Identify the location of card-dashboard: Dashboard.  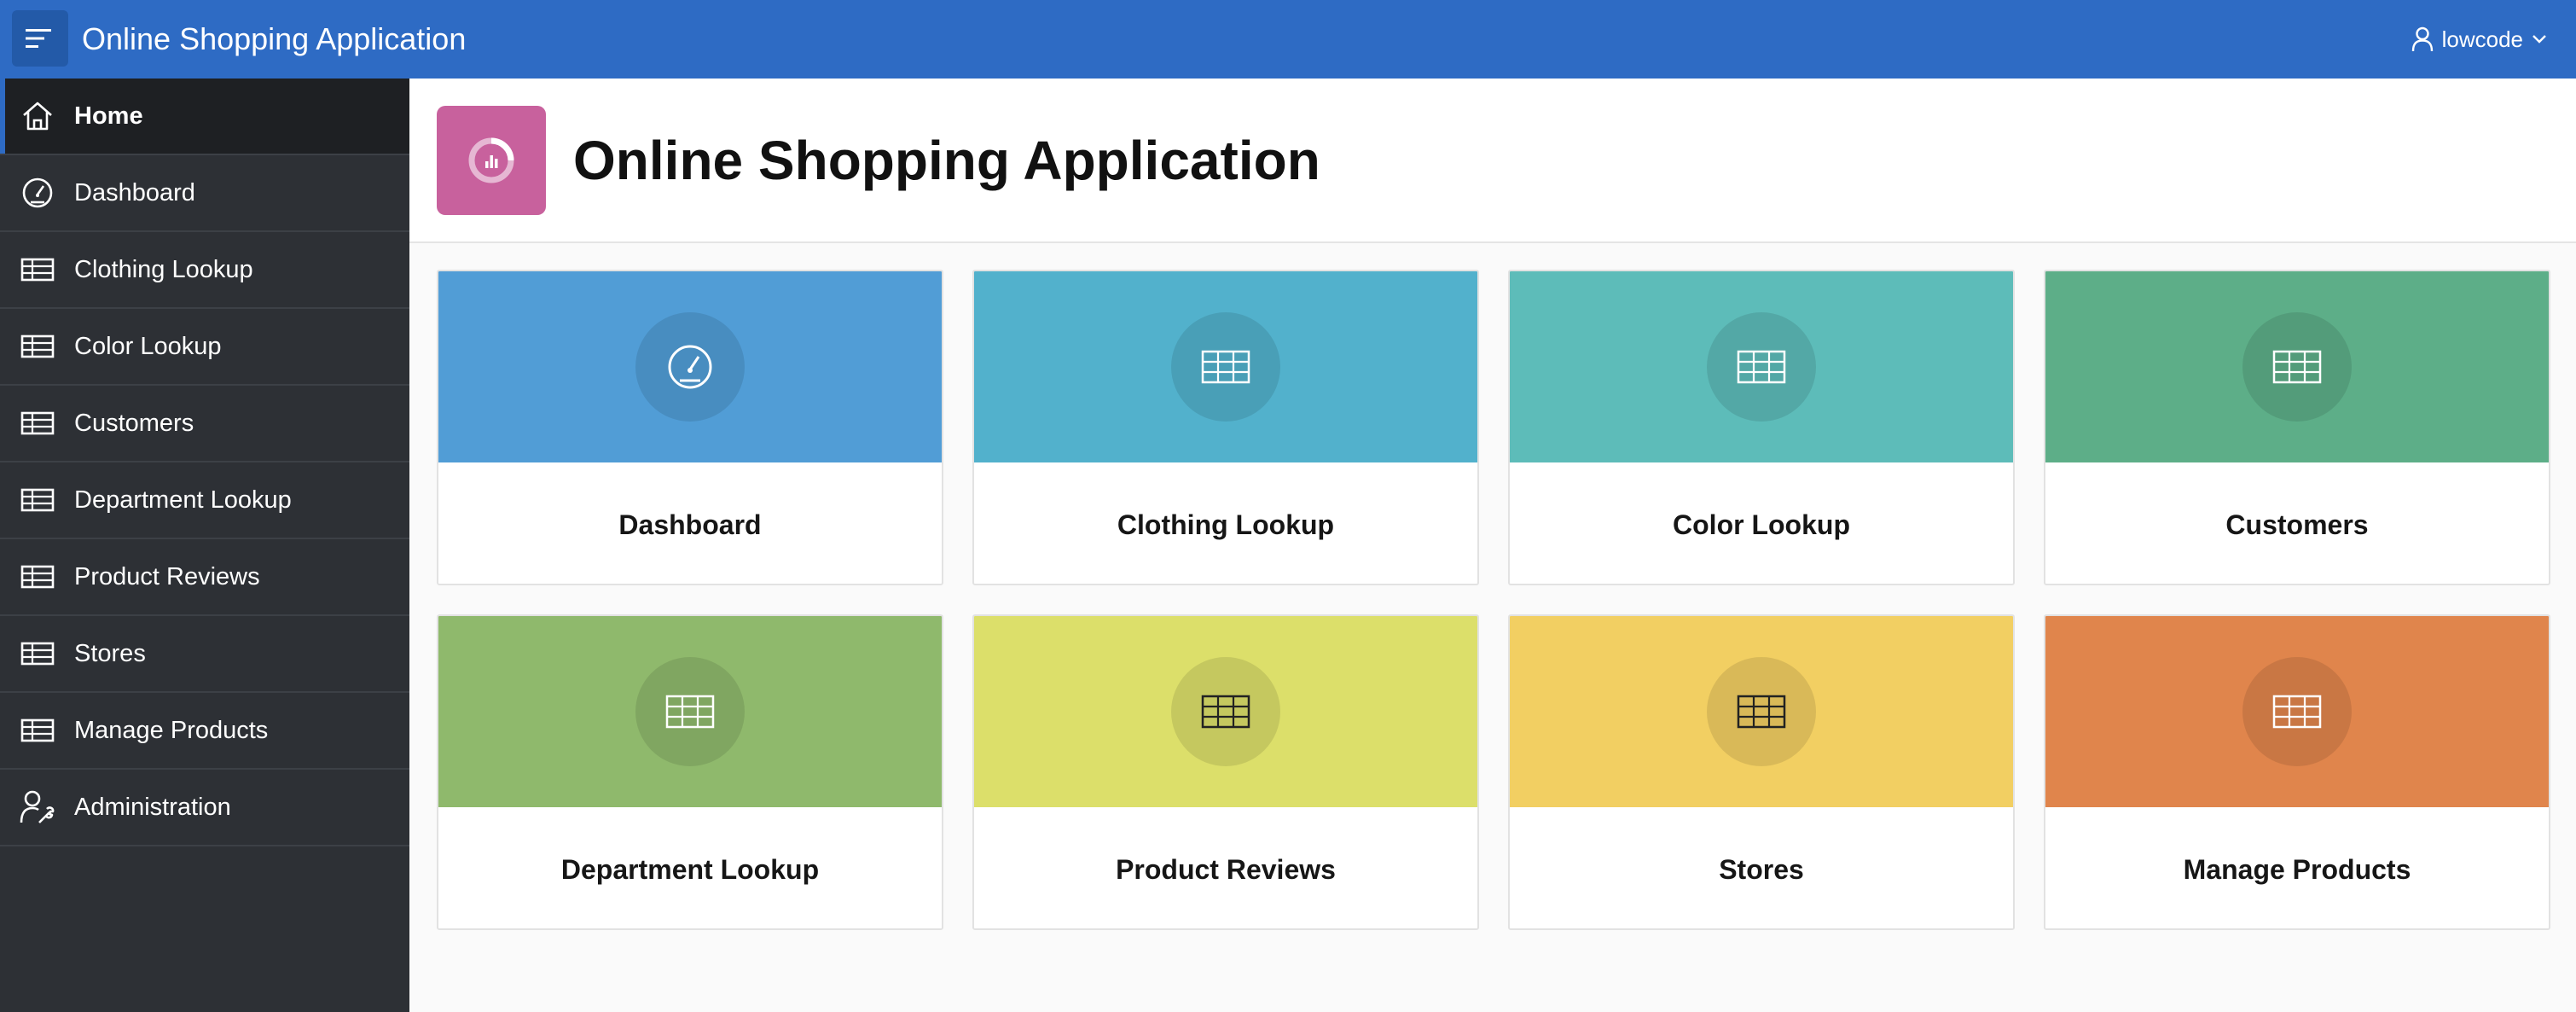
(690, 427).